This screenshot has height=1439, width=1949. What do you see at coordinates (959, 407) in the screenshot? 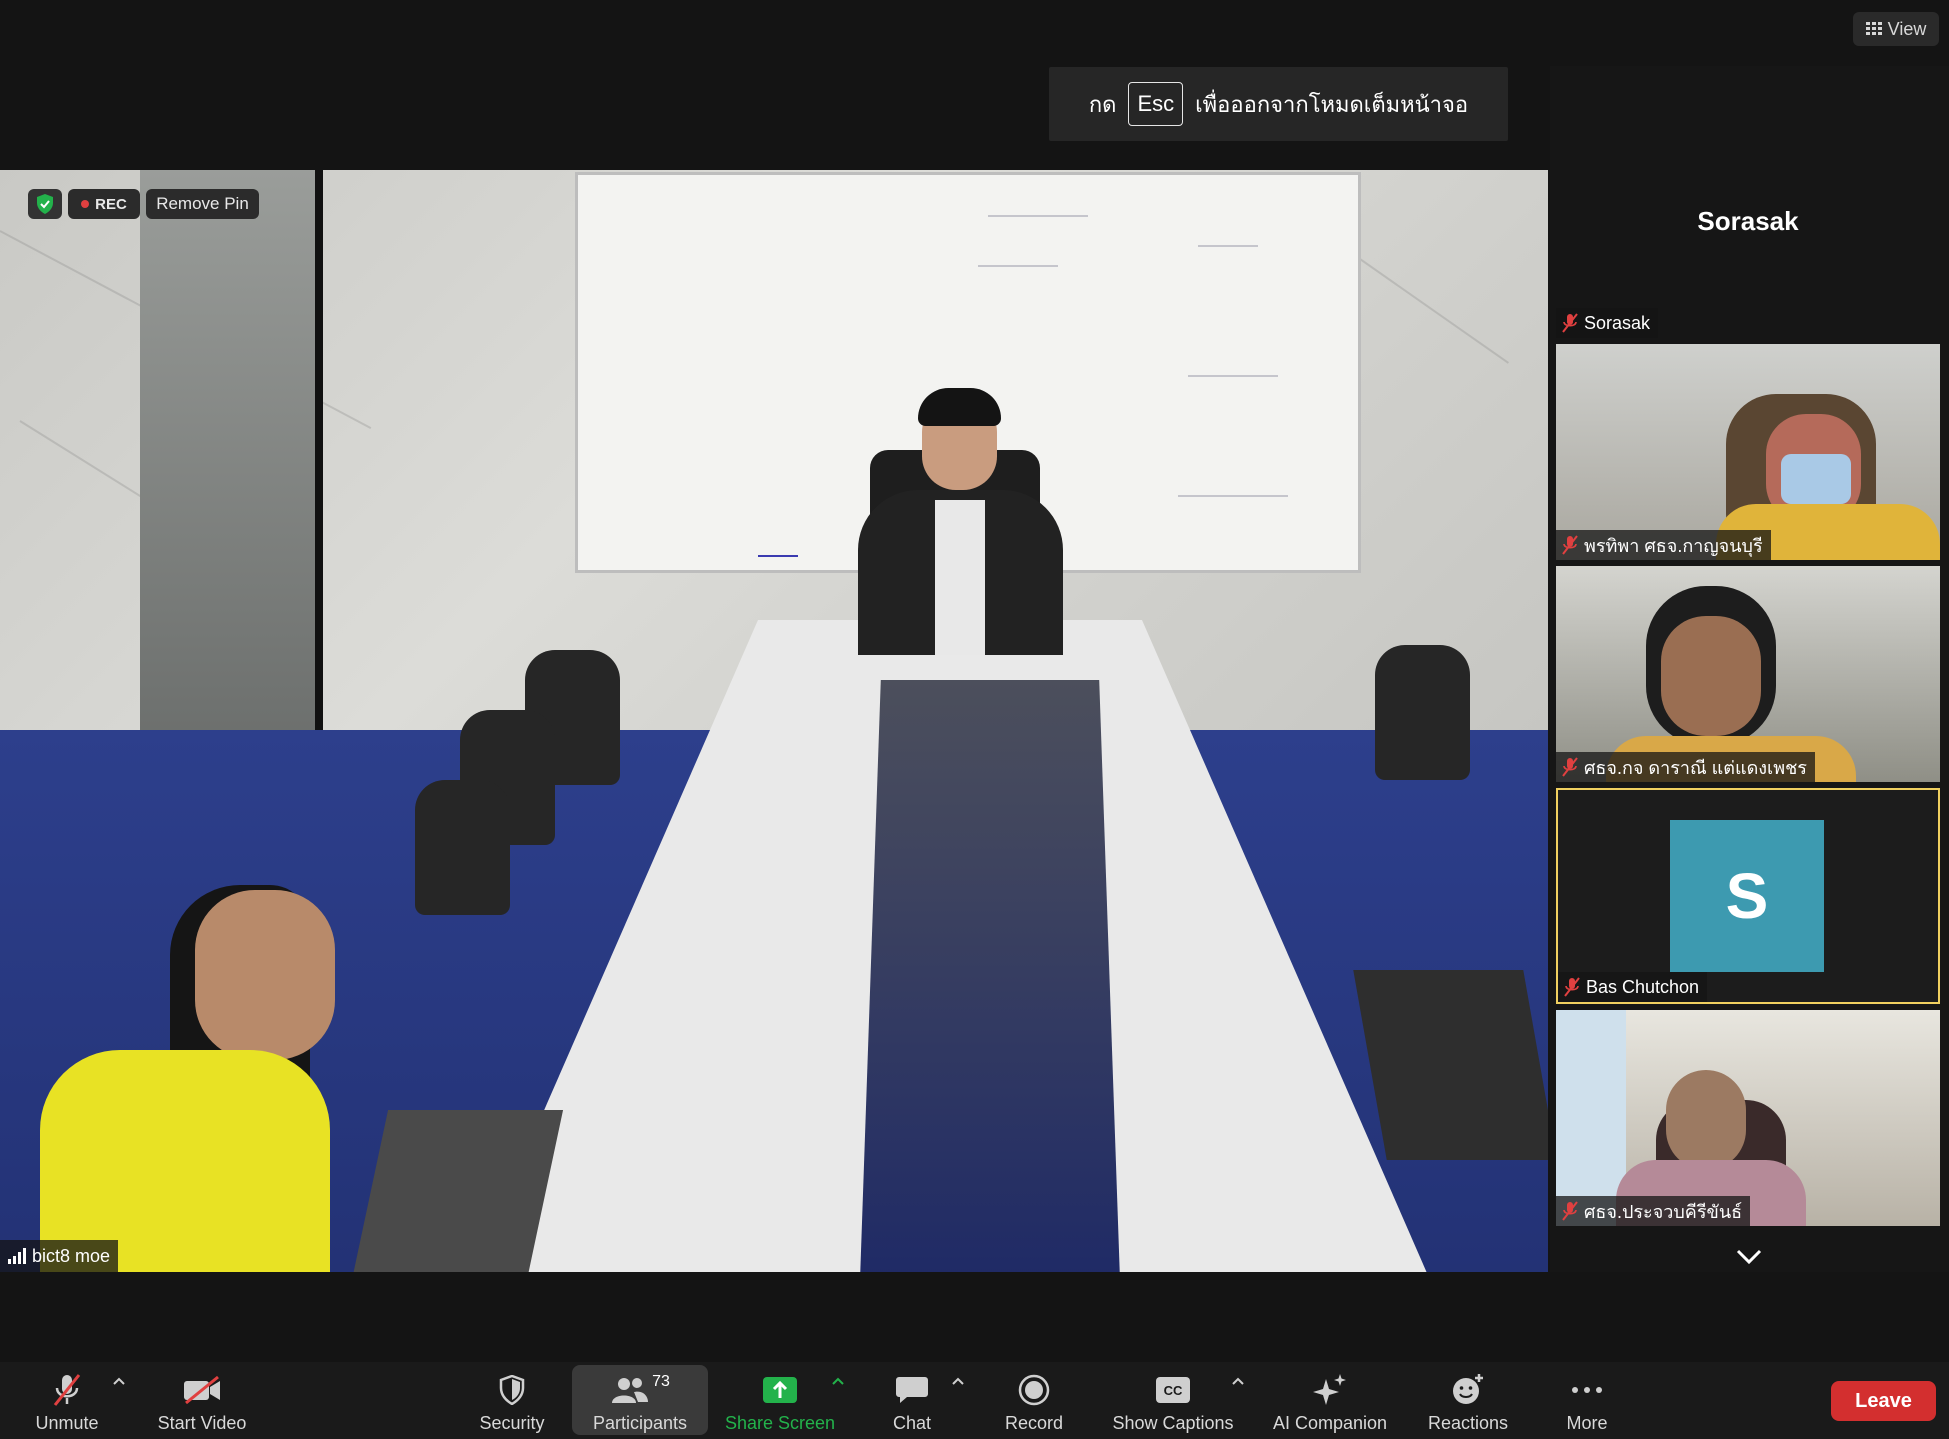
I see `presenter-hair` at bounding box center [959, 407].